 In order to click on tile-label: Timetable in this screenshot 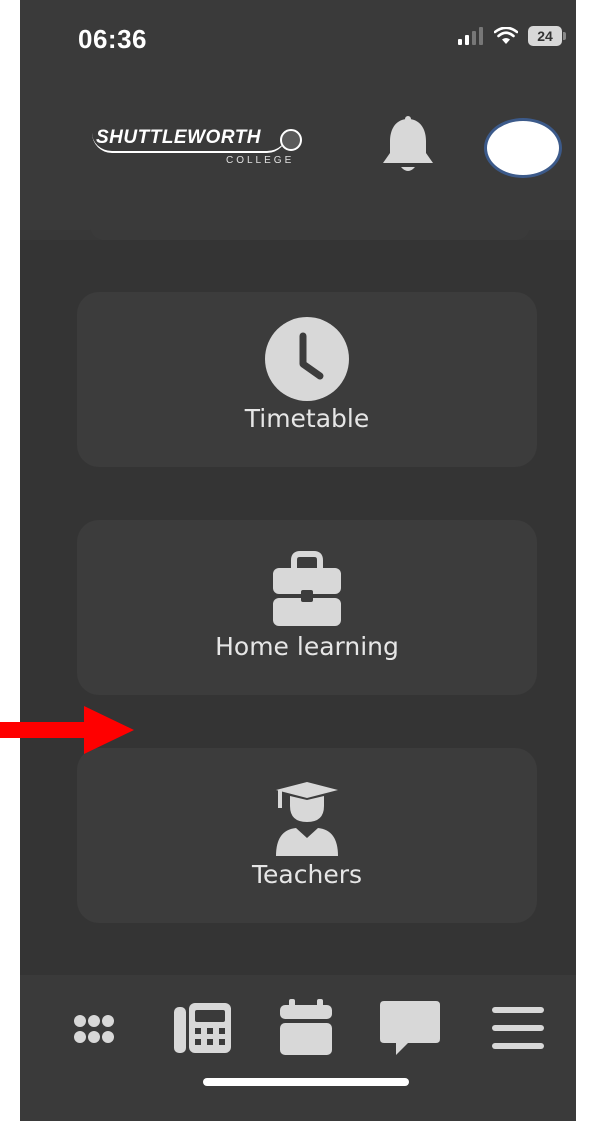, I will do `click(307, 418)`.